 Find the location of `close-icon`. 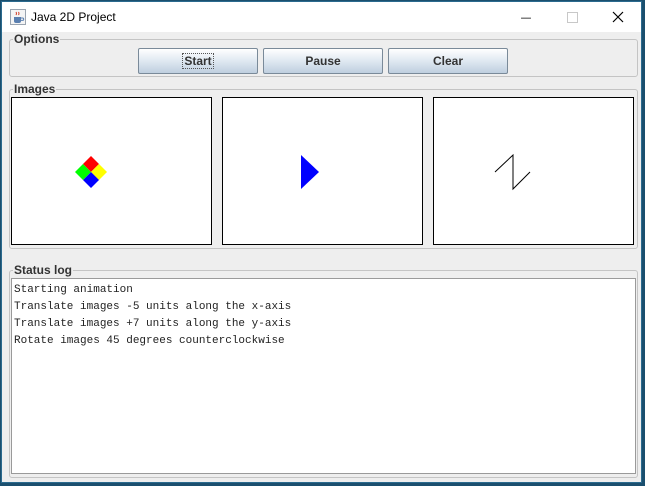

close-icon is located at coordinates (618, 17).